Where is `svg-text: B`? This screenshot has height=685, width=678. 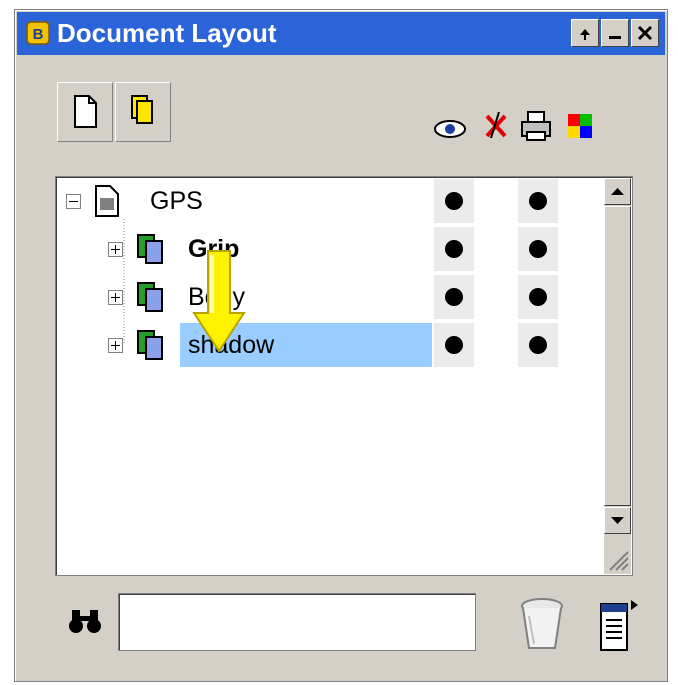
svg-text: B is located at coordinates (38, 34).